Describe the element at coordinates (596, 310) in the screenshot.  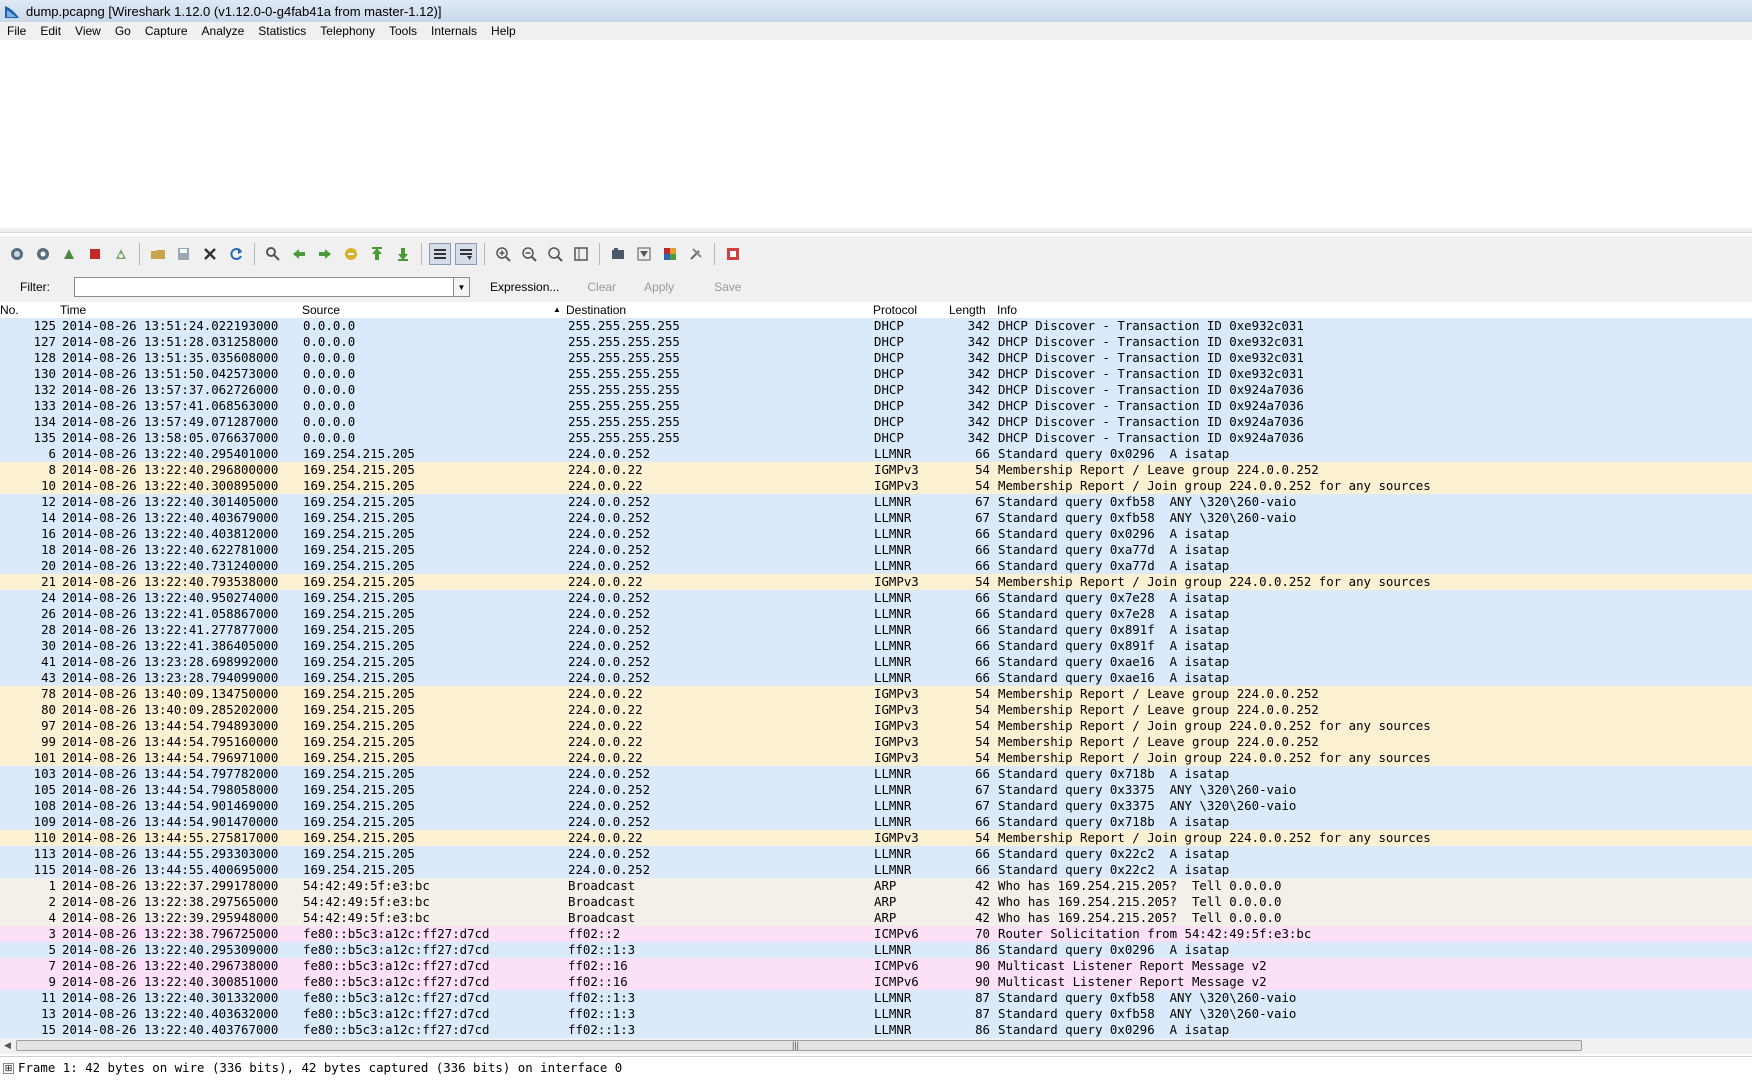
I see `column-header-destination: Destination` at that location.